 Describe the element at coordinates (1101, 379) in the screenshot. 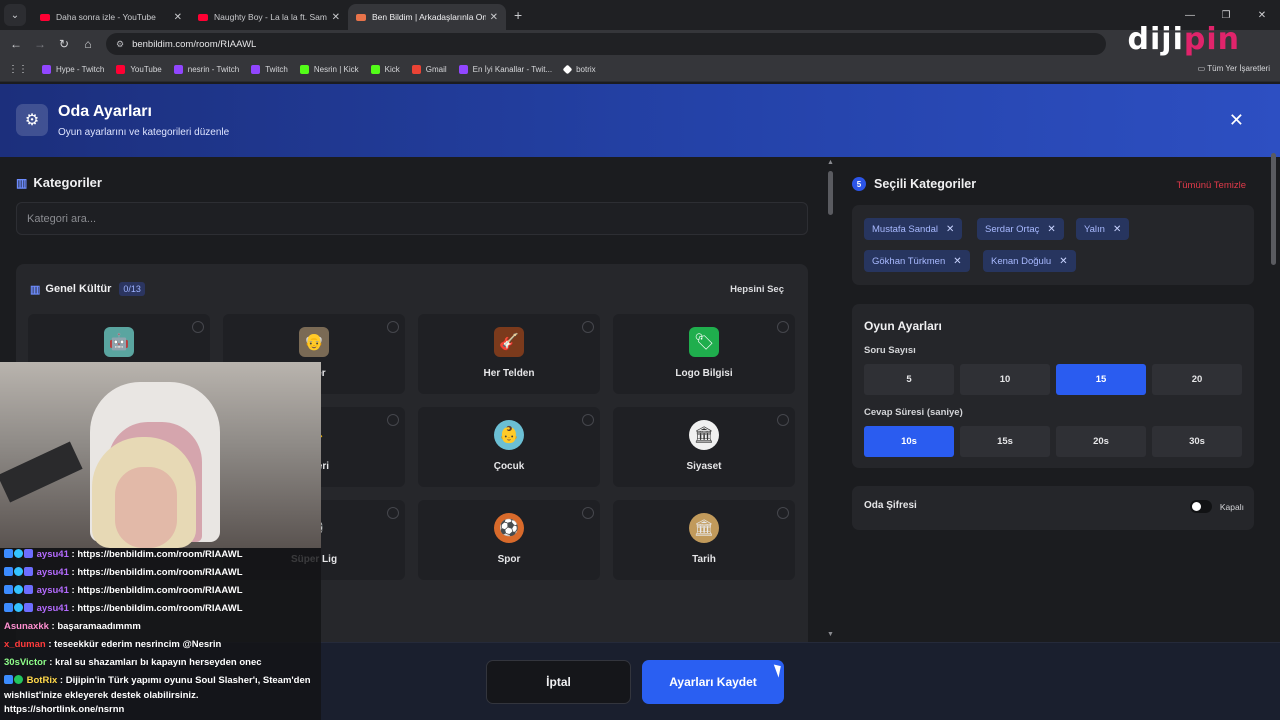

I see `question-count-option-selected: 15` at that location.